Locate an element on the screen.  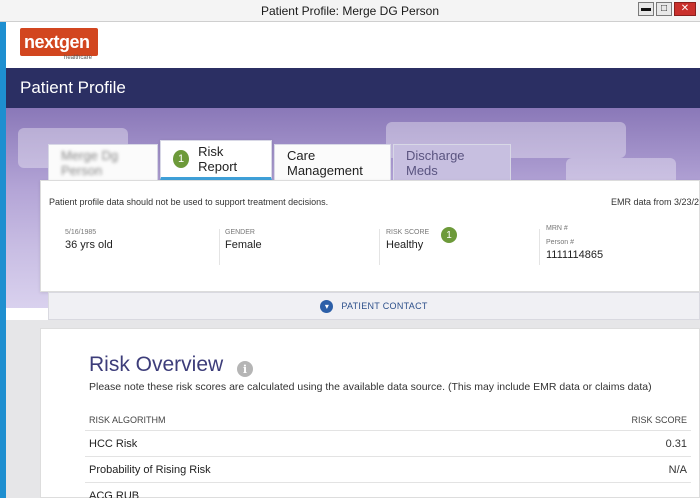
gender-value: Female is located at coordinates (243, 245).